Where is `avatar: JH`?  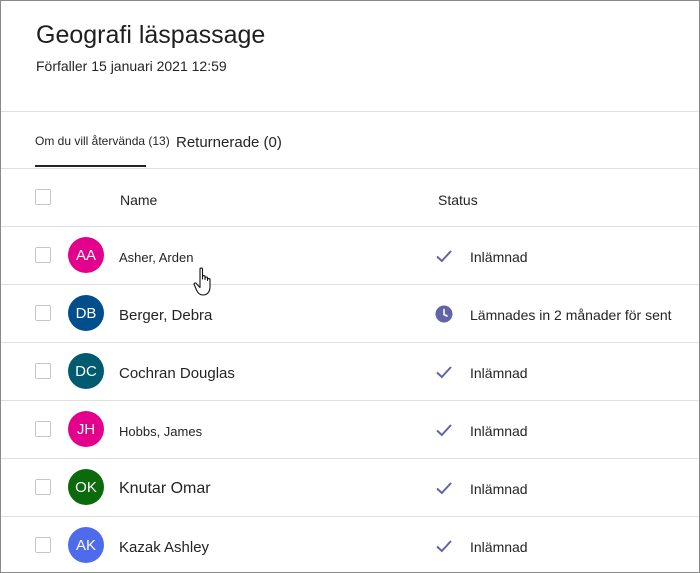 avatar: JH is located at coordinates (86, 429).